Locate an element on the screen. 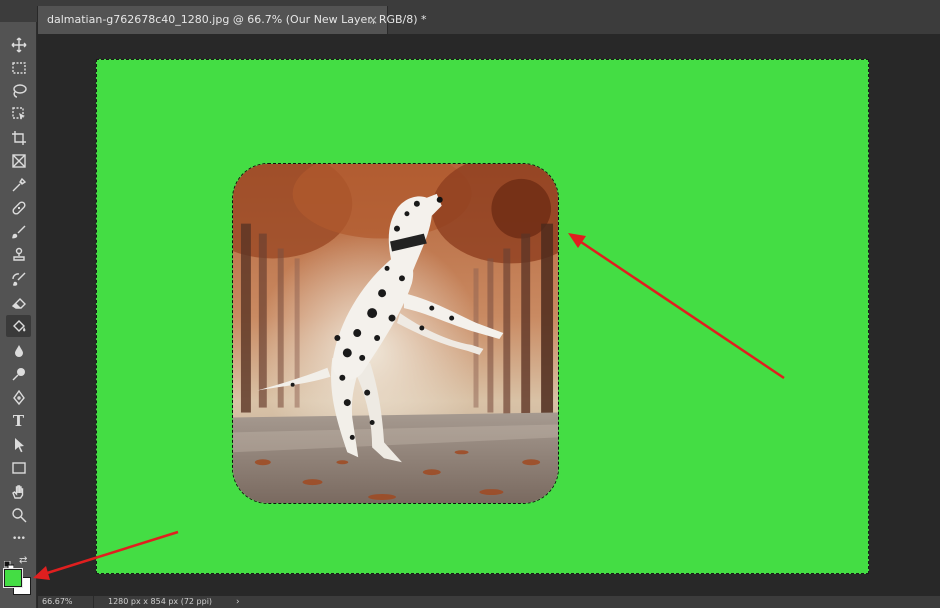 The height and width of the screenshot is (608, 940). clone-stamp-tool-button is located at coordinates (18, 255).